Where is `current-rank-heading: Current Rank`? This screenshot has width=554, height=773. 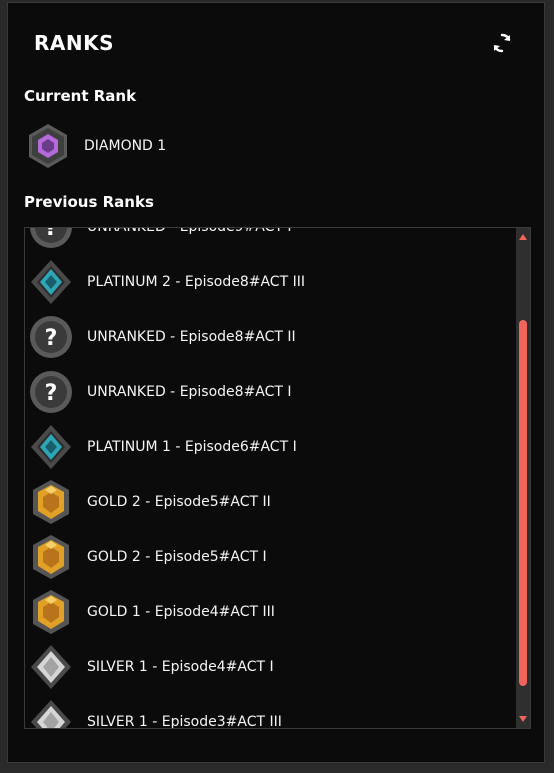 current-rank-heading: Current Rank is located at coordinates (80, 96).